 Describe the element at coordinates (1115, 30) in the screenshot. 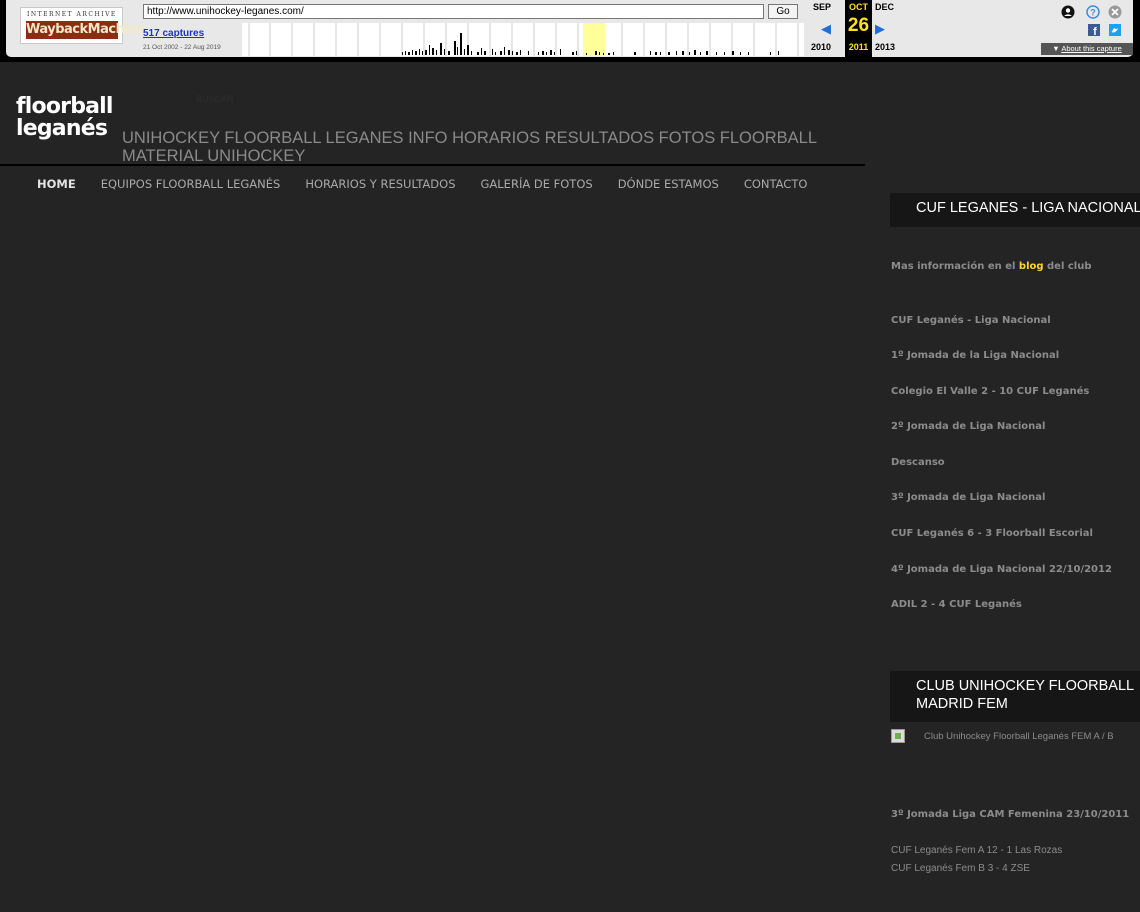

I see `twitter-icon` at that location.